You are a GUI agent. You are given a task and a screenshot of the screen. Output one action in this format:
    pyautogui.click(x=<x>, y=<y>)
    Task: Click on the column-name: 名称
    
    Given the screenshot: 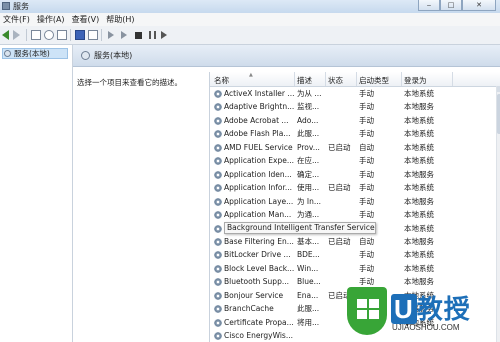 What is the action you would take?
    pyautogui.click(x=221, y=80)
    